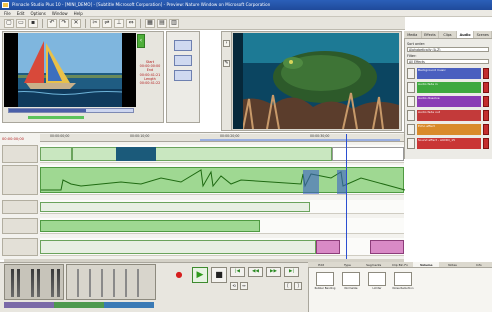 Image resolution: width=492 pixels, height=312 pixels. Describe the element at coordinates (244, 286) in the screenshot. I see `jog-icon: ↔` at that location.